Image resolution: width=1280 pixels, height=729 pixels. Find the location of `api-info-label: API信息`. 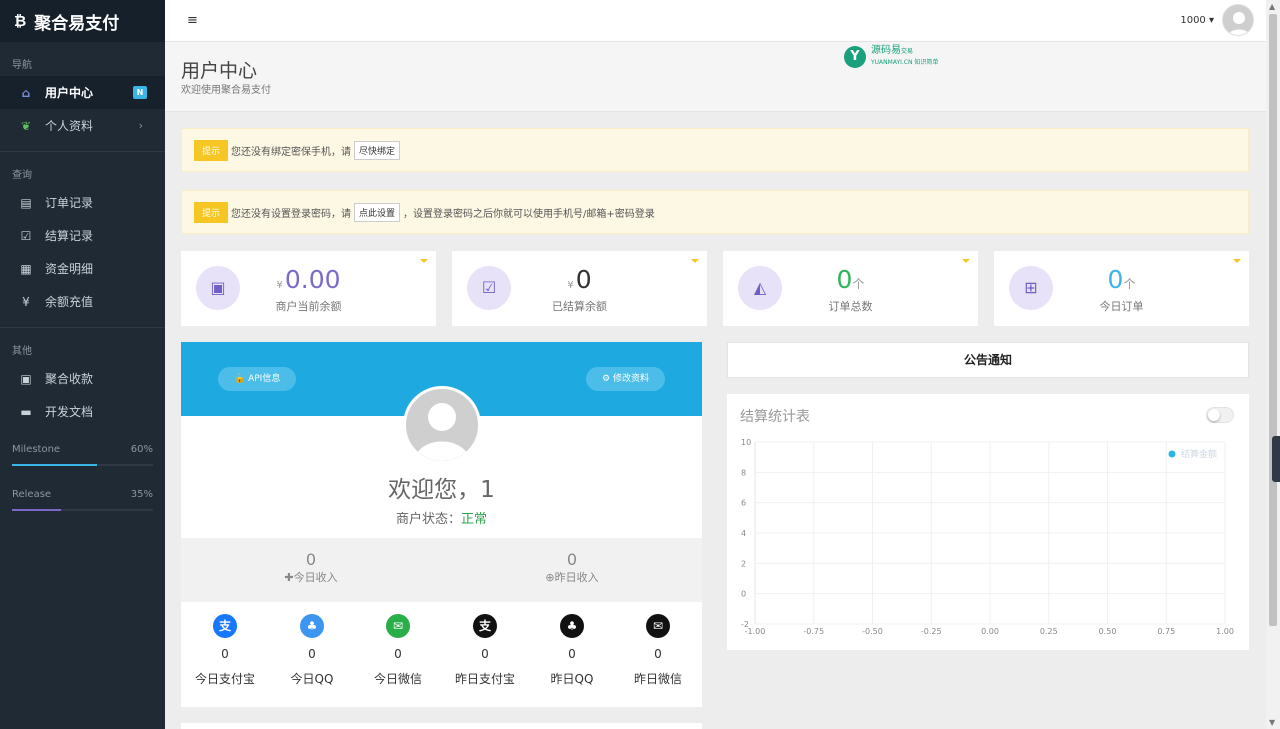

api-info-label: API信息 is located at coordinates (264, 379).